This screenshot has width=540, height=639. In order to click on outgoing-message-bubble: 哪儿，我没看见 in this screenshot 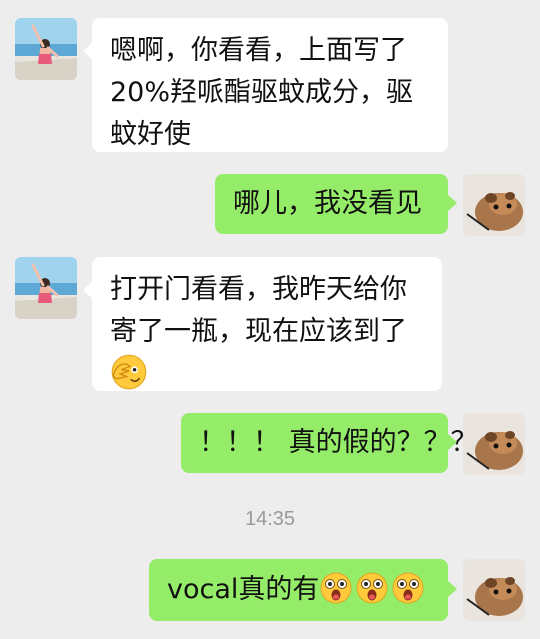, I will do `click(336, 204)`.